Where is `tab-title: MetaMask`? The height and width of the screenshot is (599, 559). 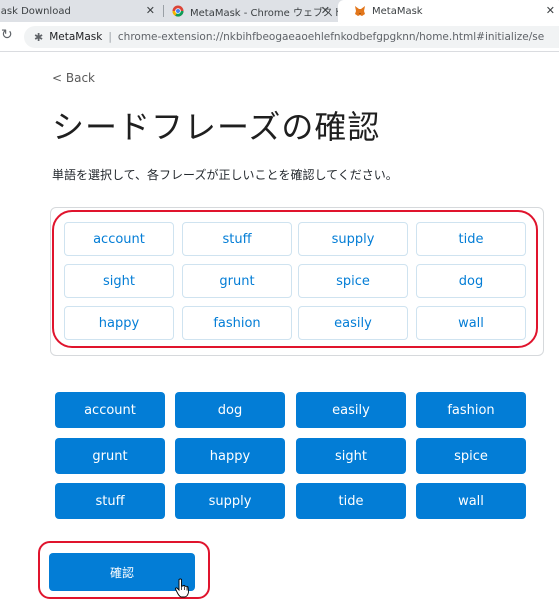 tab-title: MetaMask is located at coordinates (397, 11).